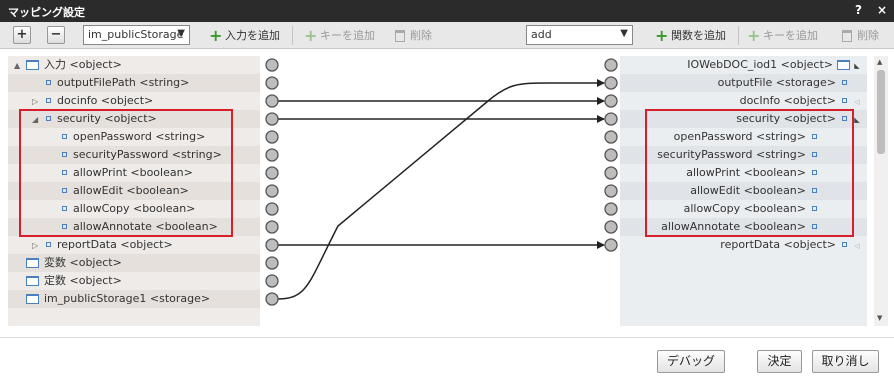 Image resolution: width=894 pixels, height=378 pixels. I want to click on scroll-down-icon: ▼, so click(879, 318).